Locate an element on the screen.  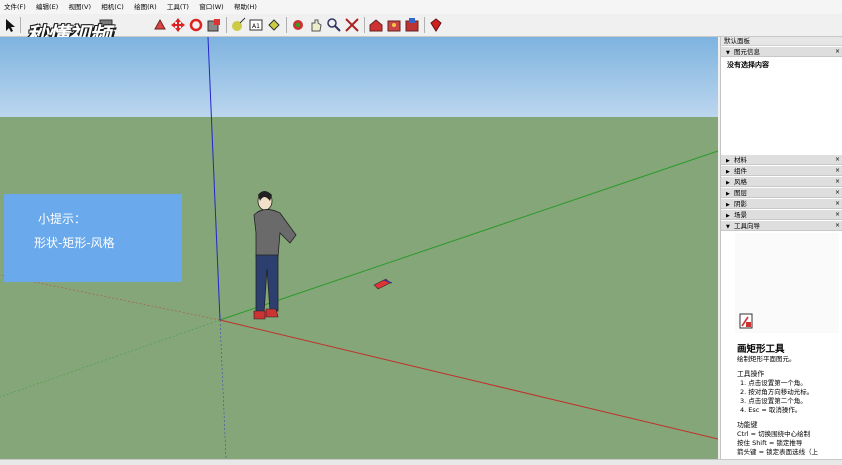
menu-edit: 编辑(E) is located at coordinates (47, 6).